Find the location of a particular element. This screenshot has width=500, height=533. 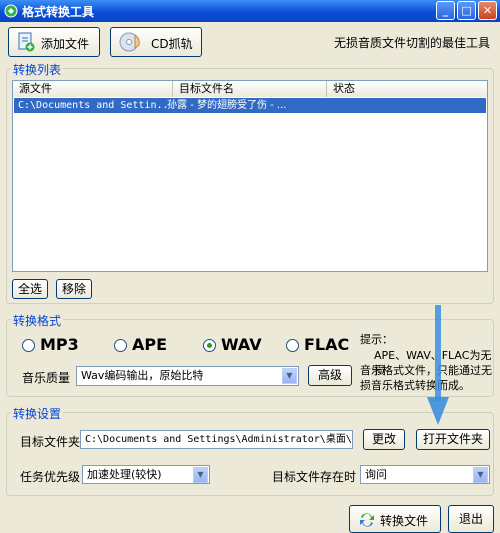

open-folder-button: 打开文件夹 is located at coordinates (453, 439).